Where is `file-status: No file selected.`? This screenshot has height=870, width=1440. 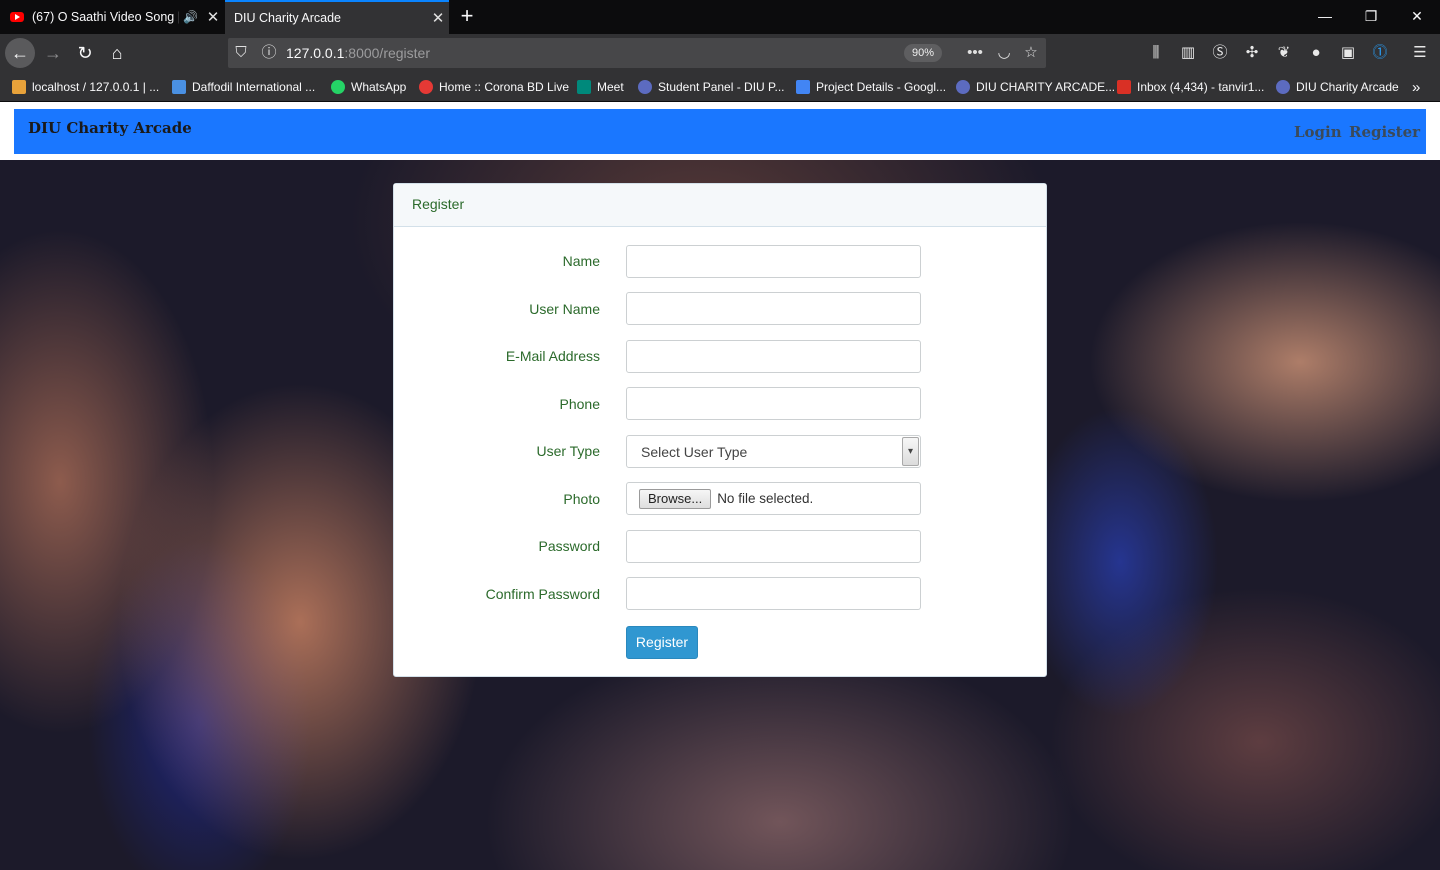 file-status: No file selected. is located at coordinates (765, 498).